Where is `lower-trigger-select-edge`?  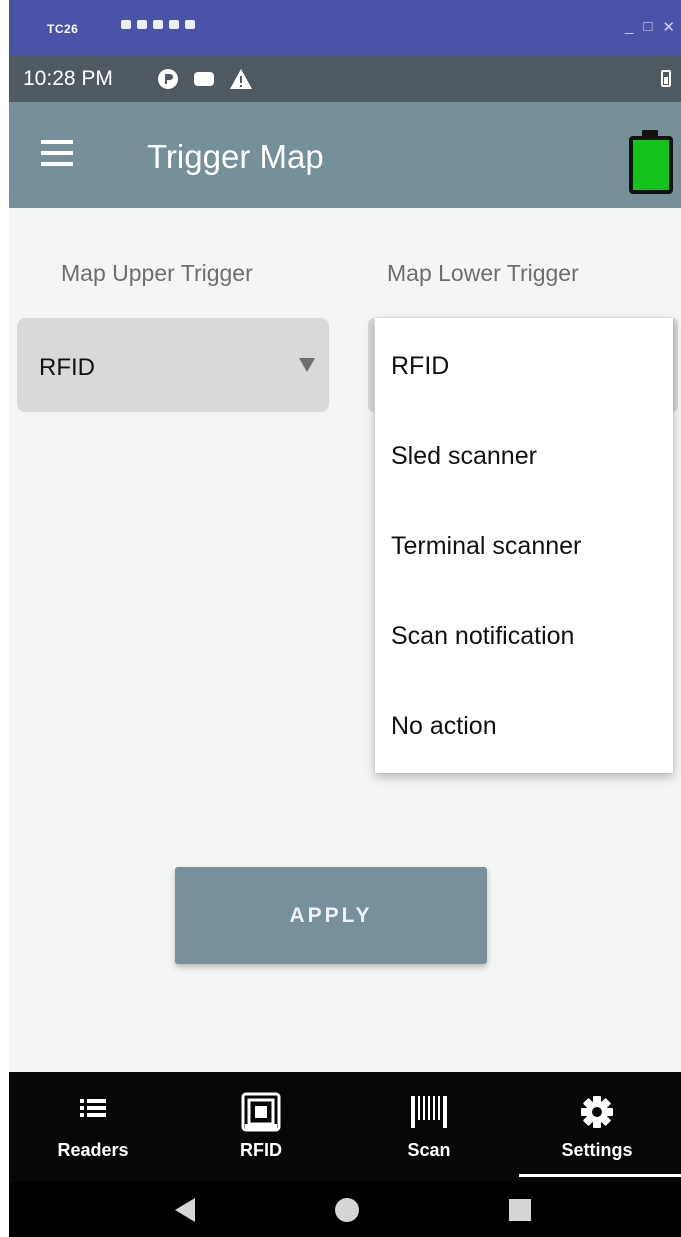
lower-trigger-select-edge is located at coordinates (371, 365).